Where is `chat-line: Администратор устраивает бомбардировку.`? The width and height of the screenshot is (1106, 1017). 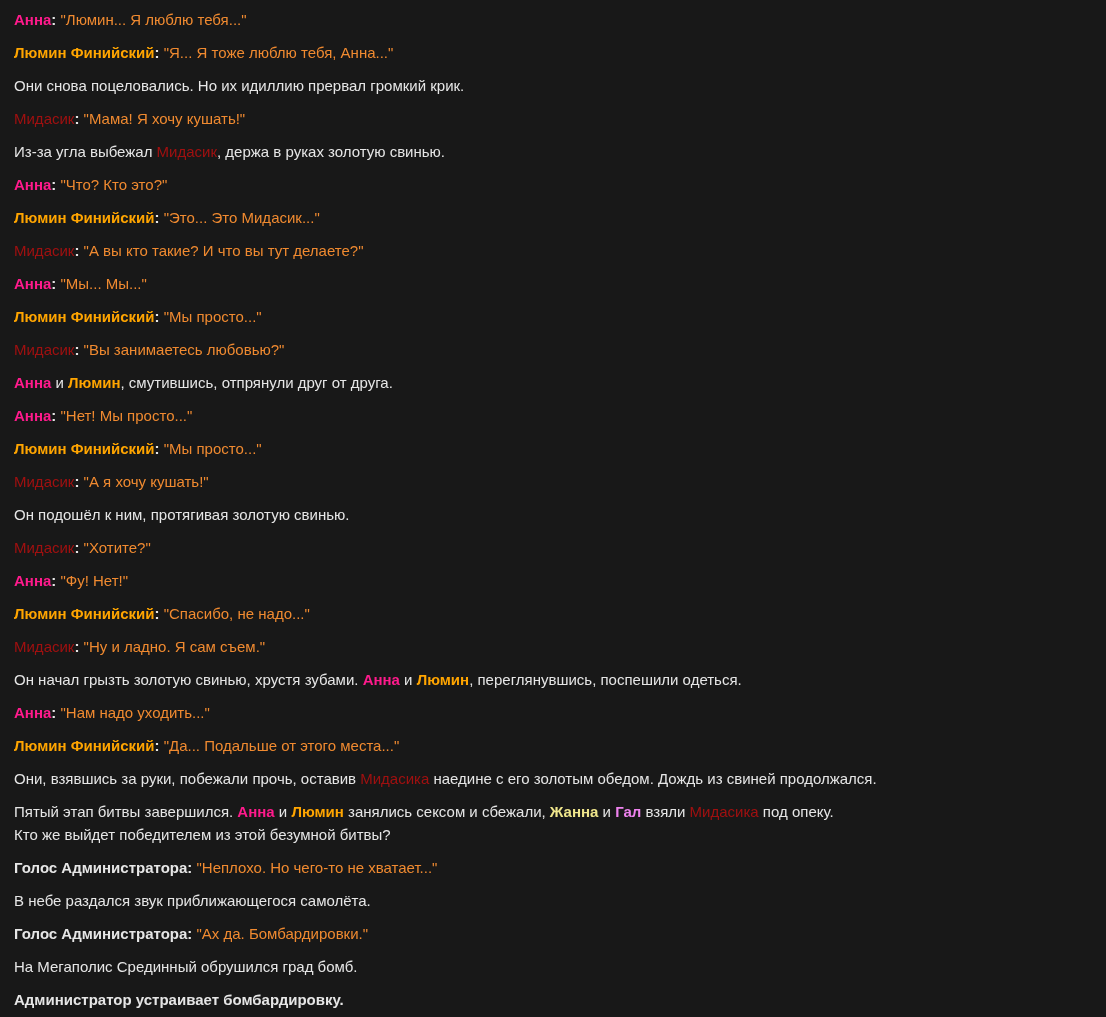
chat-line: Администратор устраивает бомбардировку. is located at coordinates (179, 1000).